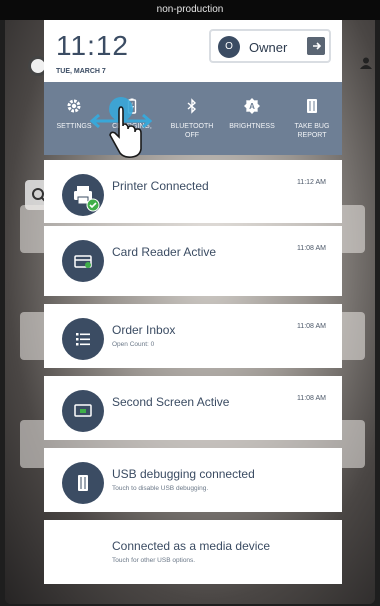  I want to click on notification-title: Order Inbox, so click(144, 330).